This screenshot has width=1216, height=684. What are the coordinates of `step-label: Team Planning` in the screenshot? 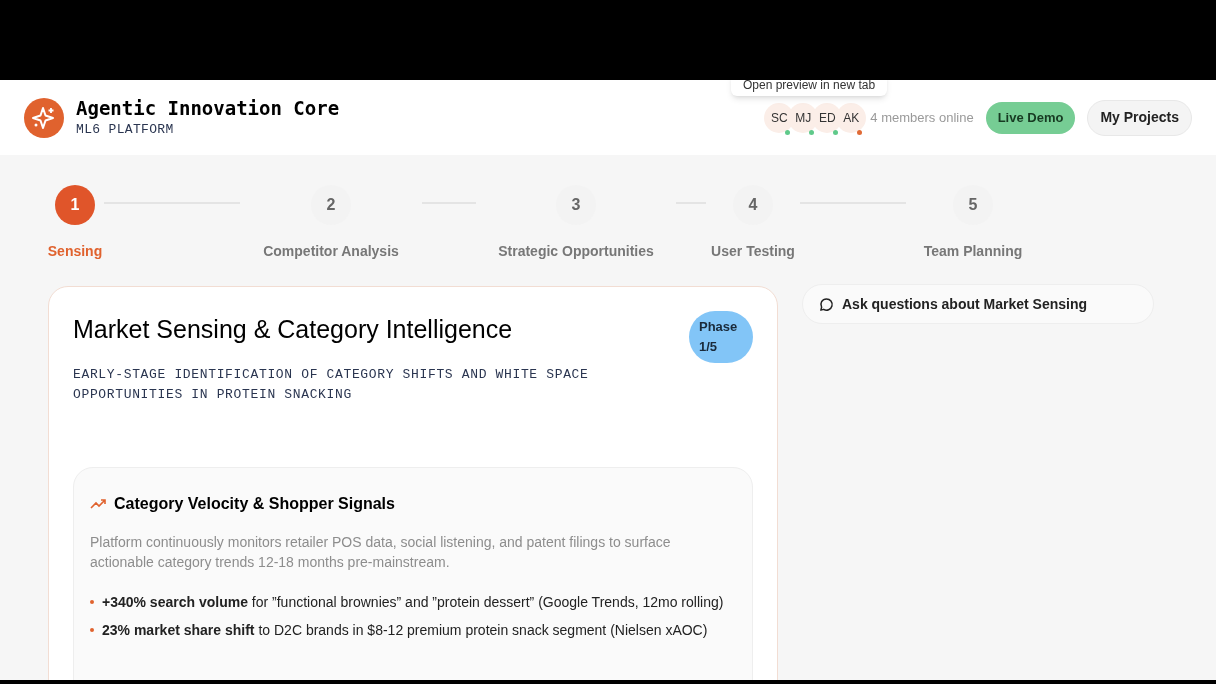 It's located at (973, 251).